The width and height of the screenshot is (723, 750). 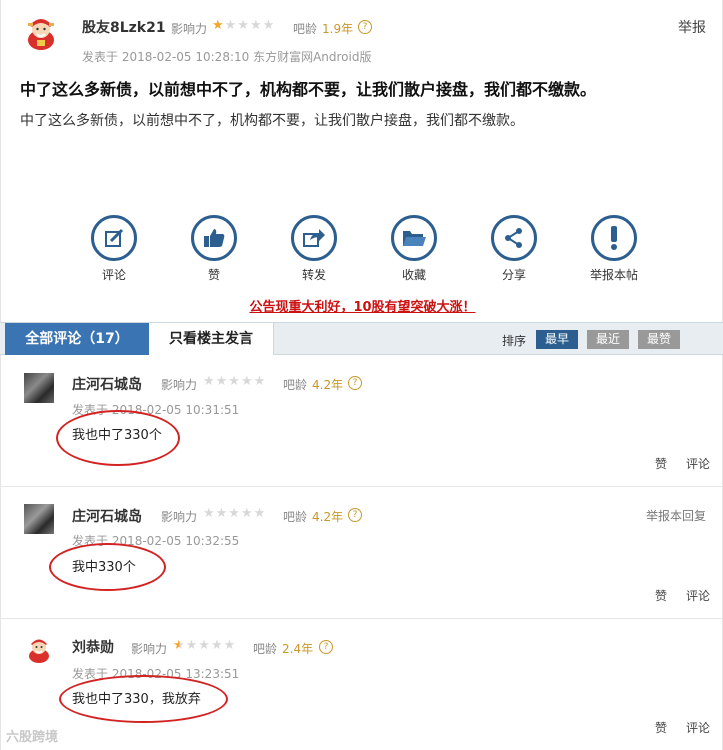 I want to click on comment-tabbar: 全部评论（17） 只看楼主发言 排序 最早 最近 最赞, so click(x=361, y=338).